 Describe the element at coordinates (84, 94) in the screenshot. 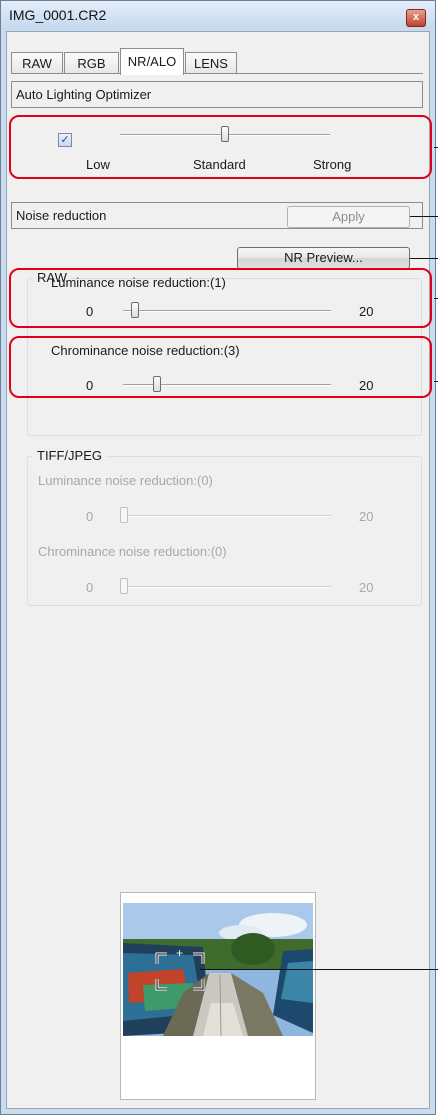

I see `alo-section-label: Auto Lighting Optimizer` at that location.